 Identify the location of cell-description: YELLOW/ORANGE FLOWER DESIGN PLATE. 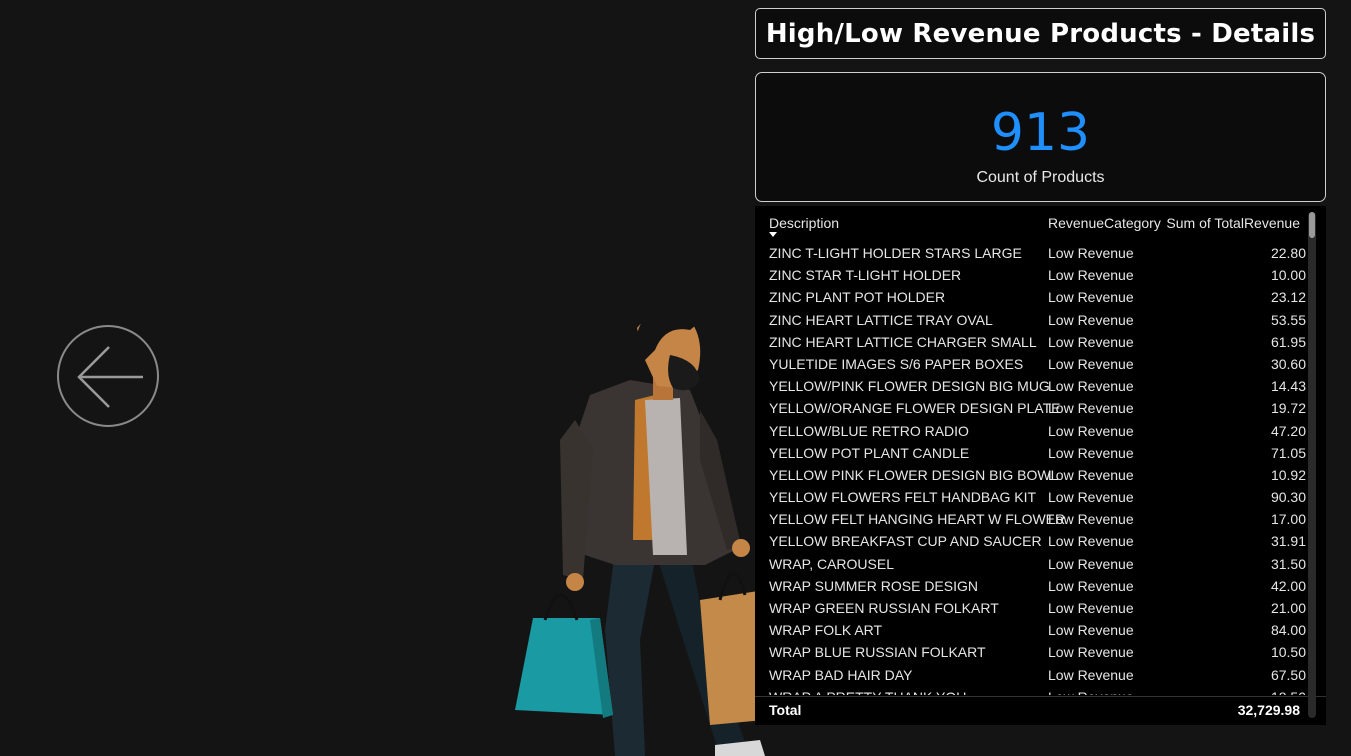
(915, 408).